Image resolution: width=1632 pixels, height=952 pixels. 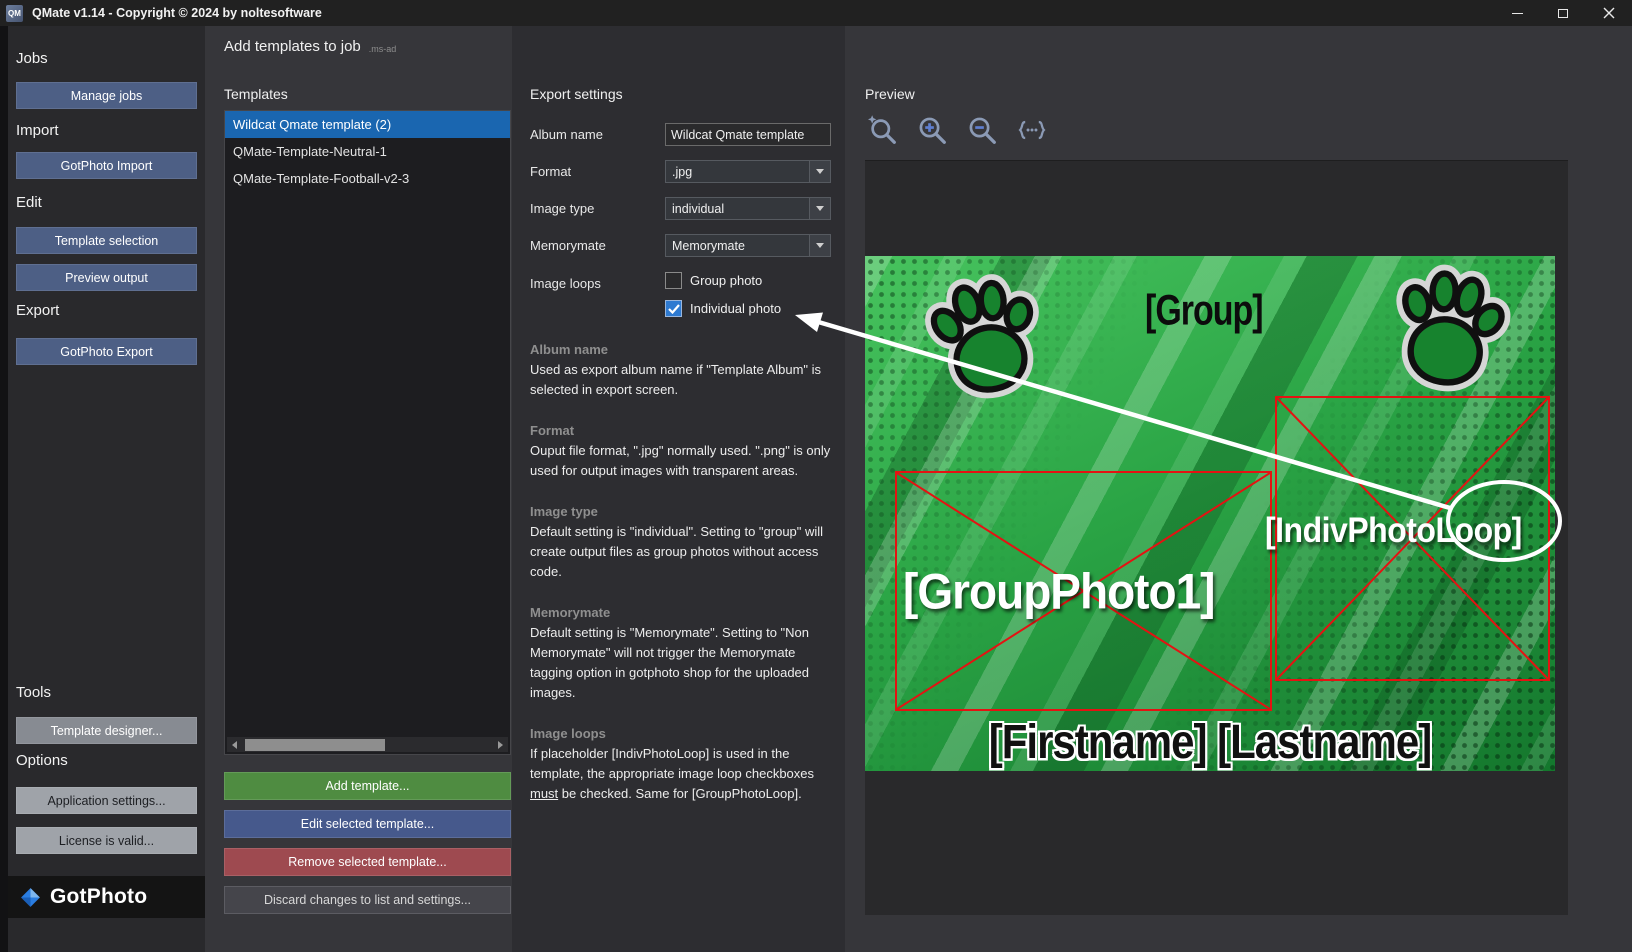 I want to click on left-edge-strip, so click(x=4, y=489).